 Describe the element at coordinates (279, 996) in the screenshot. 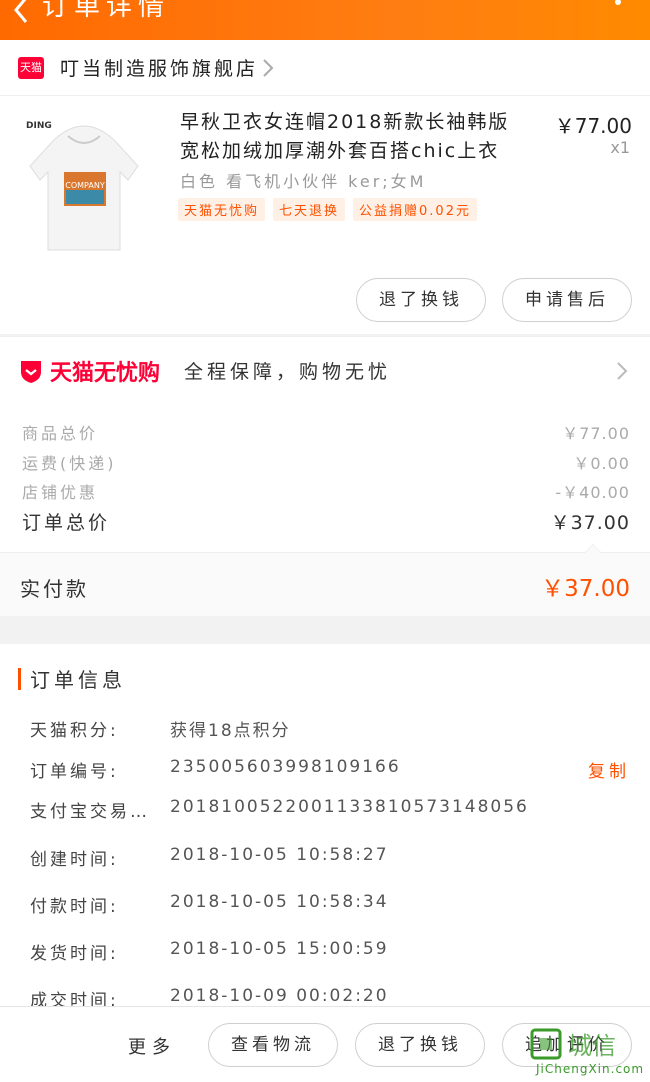

I see `info-value: 2018-10-09 00:02:20` at that location.